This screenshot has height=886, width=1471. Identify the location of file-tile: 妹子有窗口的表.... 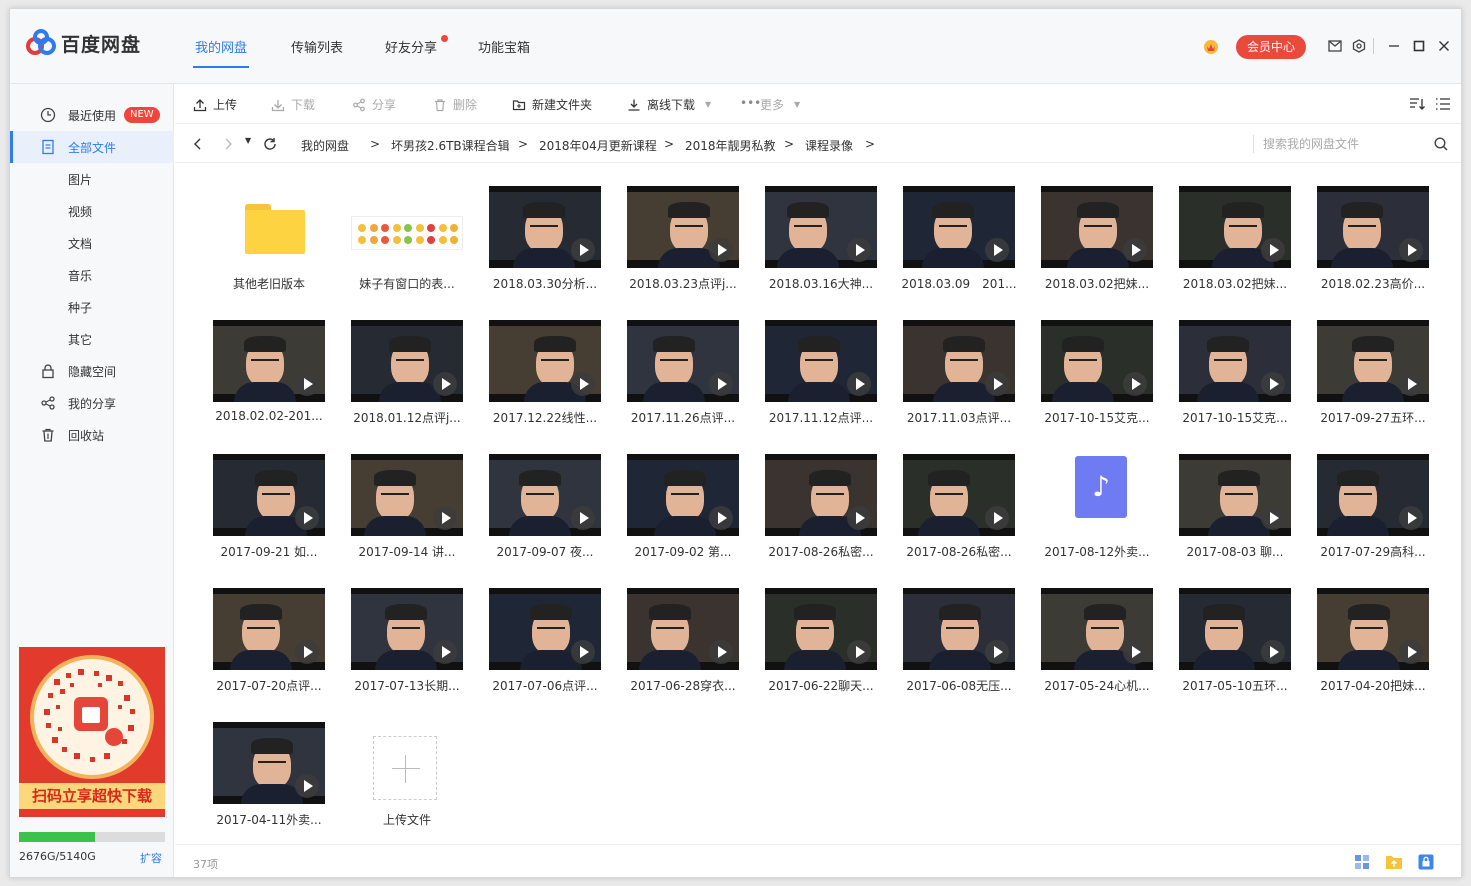
(407, 234).